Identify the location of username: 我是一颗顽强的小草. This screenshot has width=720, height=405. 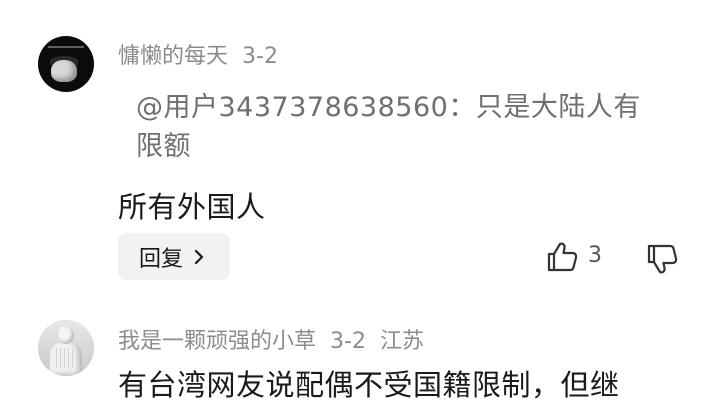
(217, 341).